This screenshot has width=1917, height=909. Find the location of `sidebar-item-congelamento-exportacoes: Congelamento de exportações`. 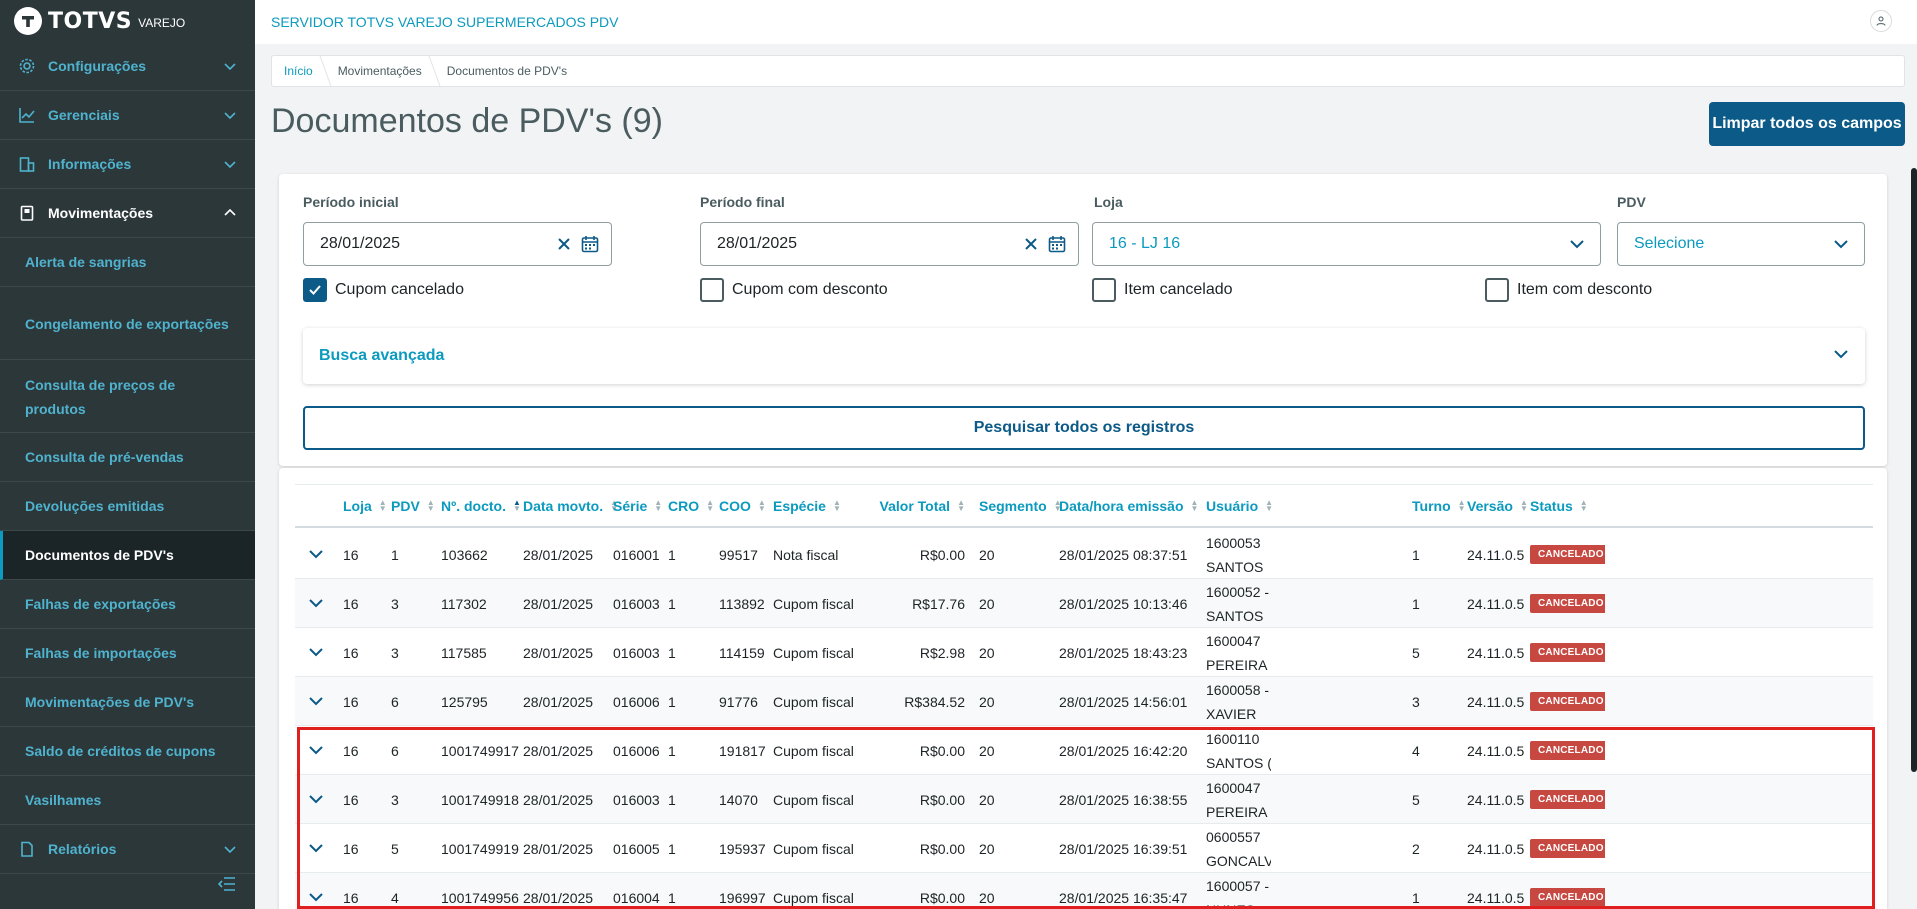

sidebar-item-congelamento-exportacoes: Congelamento de exportações is located at coordinates (127, 323).